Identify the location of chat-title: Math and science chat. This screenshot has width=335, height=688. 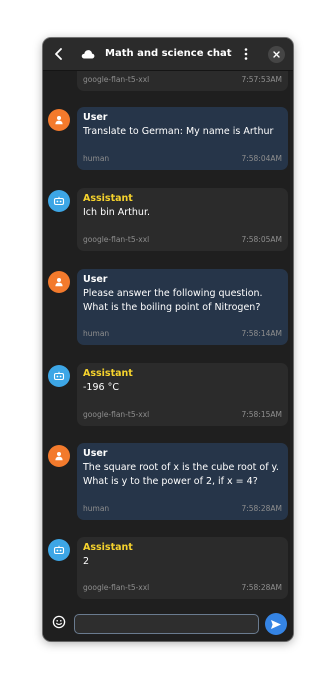
(168, 53).